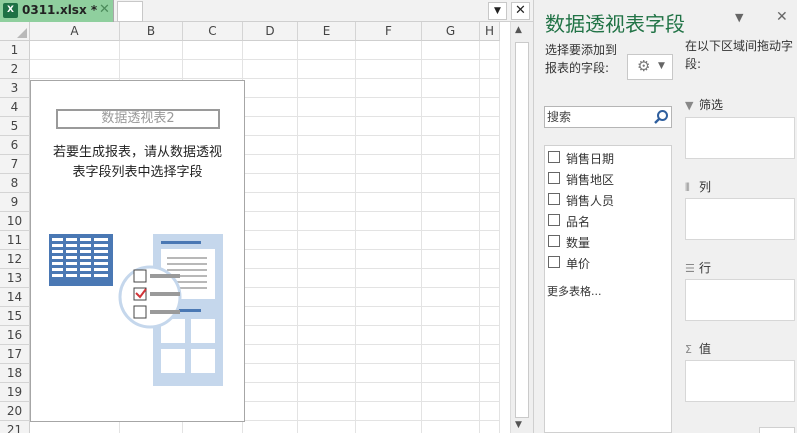 This screenshot has height=433, width=797. What do you see at coordinates (490, 31) in the screenshot?
I see `column-header-h: H` at bounding box center [490, 31].